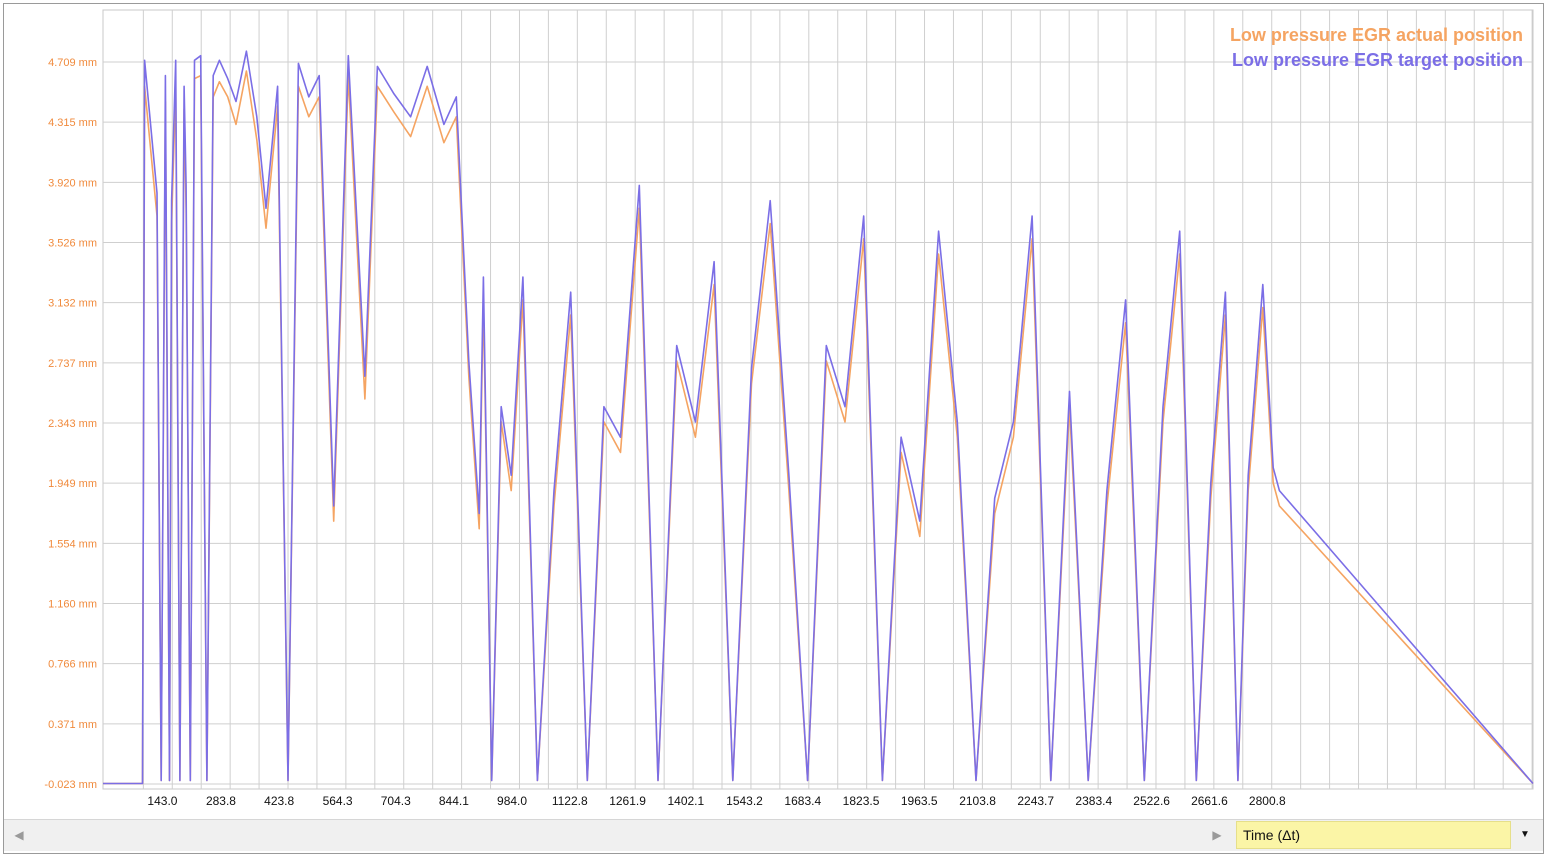  Describe the element at coordinates (72, 605) in the screenshot. I see `y-tick-label: 1.160 mm` at that location.